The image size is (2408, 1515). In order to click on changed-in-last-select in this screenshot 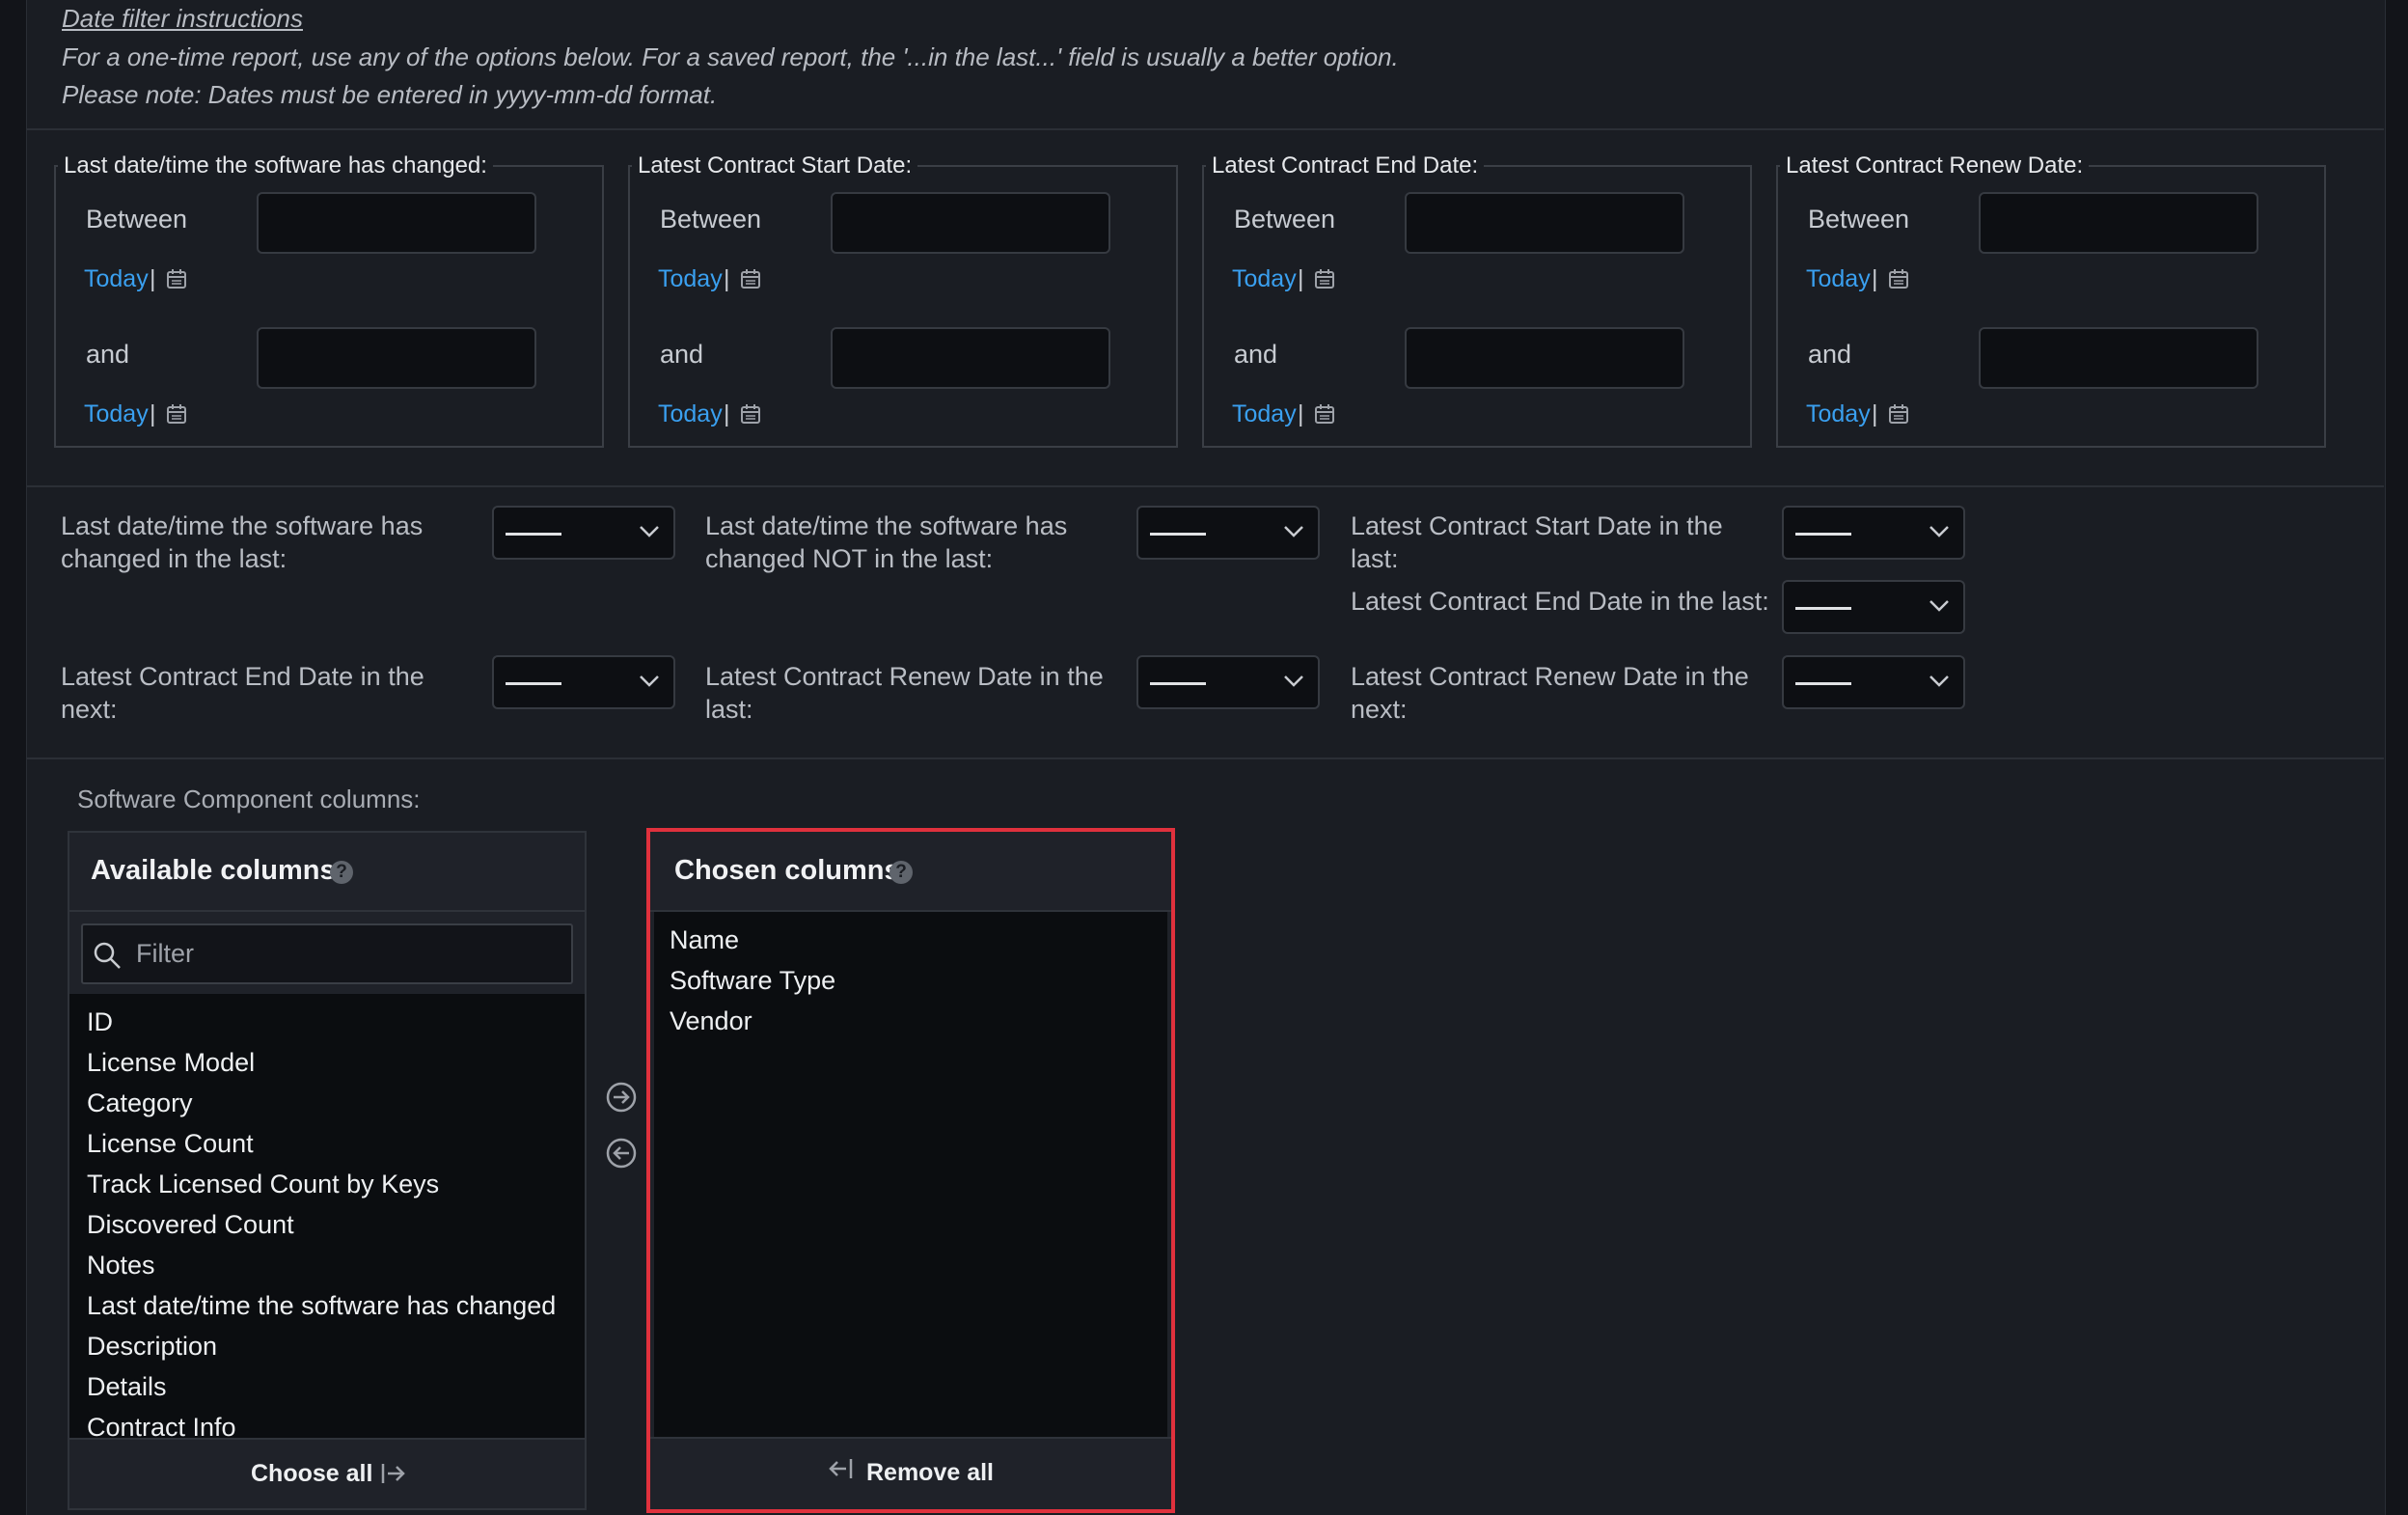, I will do `click(583, 533)`.